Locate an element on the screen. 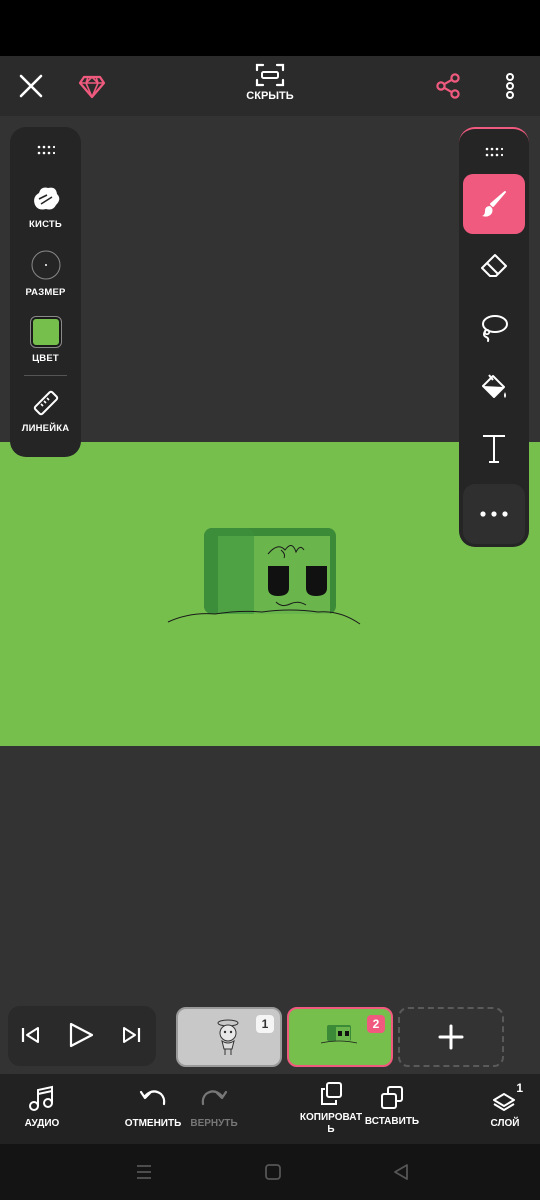 The width and height of the screenshot is (540, 1200). top-bar: СКРЫТЬ is located at coordinates (270, 86).